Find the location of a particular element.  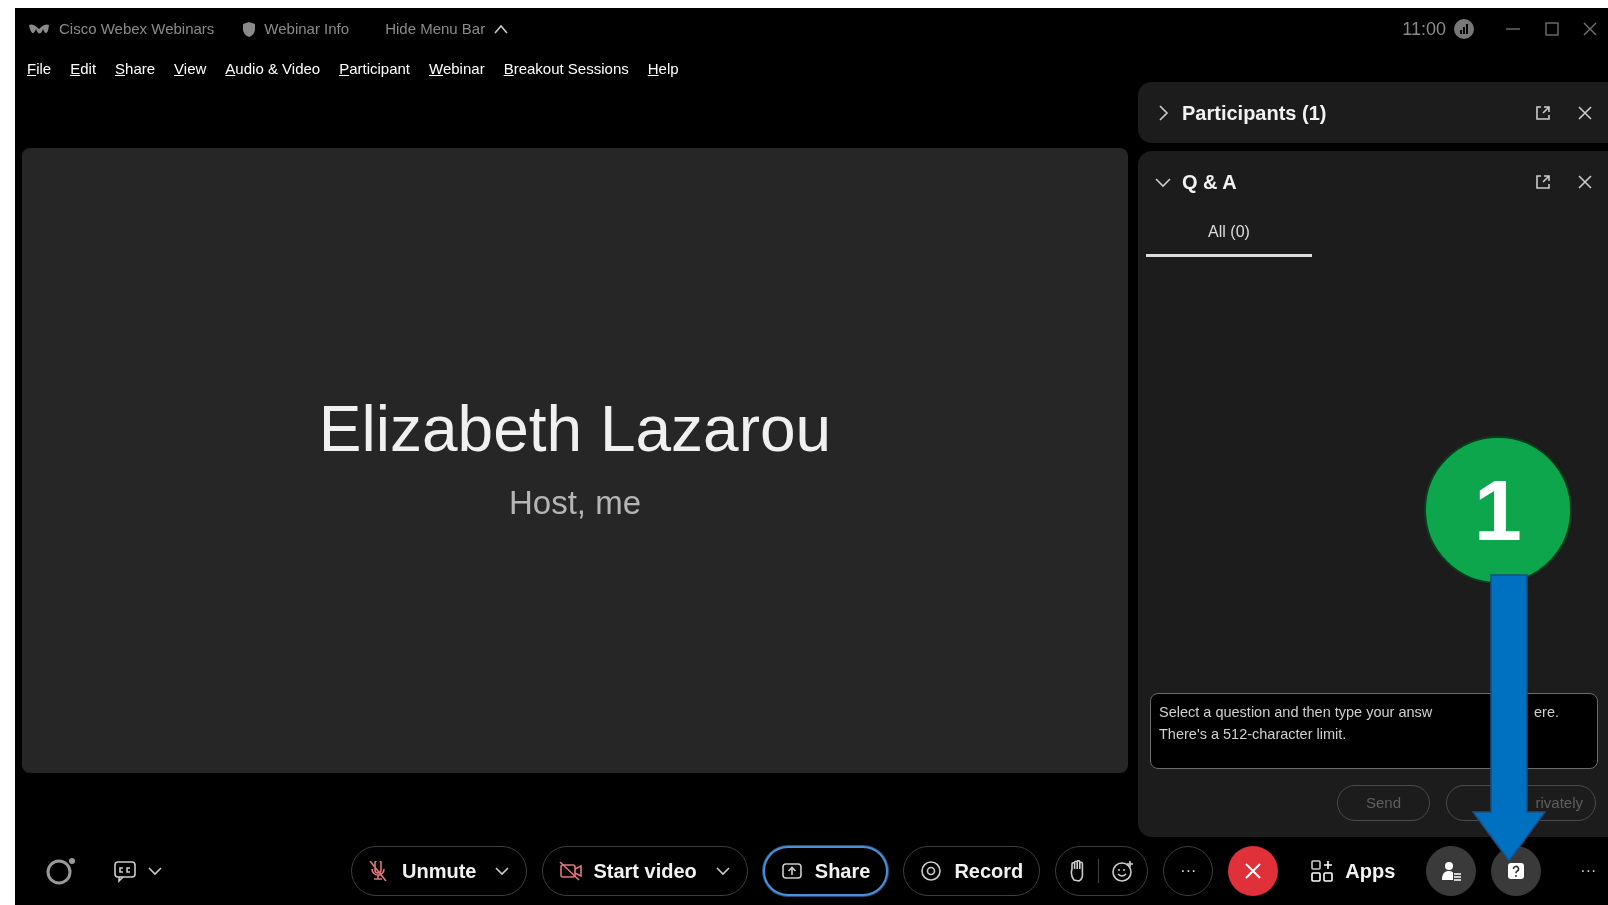

tab: All (0) is located at coordinates (1229, 234).